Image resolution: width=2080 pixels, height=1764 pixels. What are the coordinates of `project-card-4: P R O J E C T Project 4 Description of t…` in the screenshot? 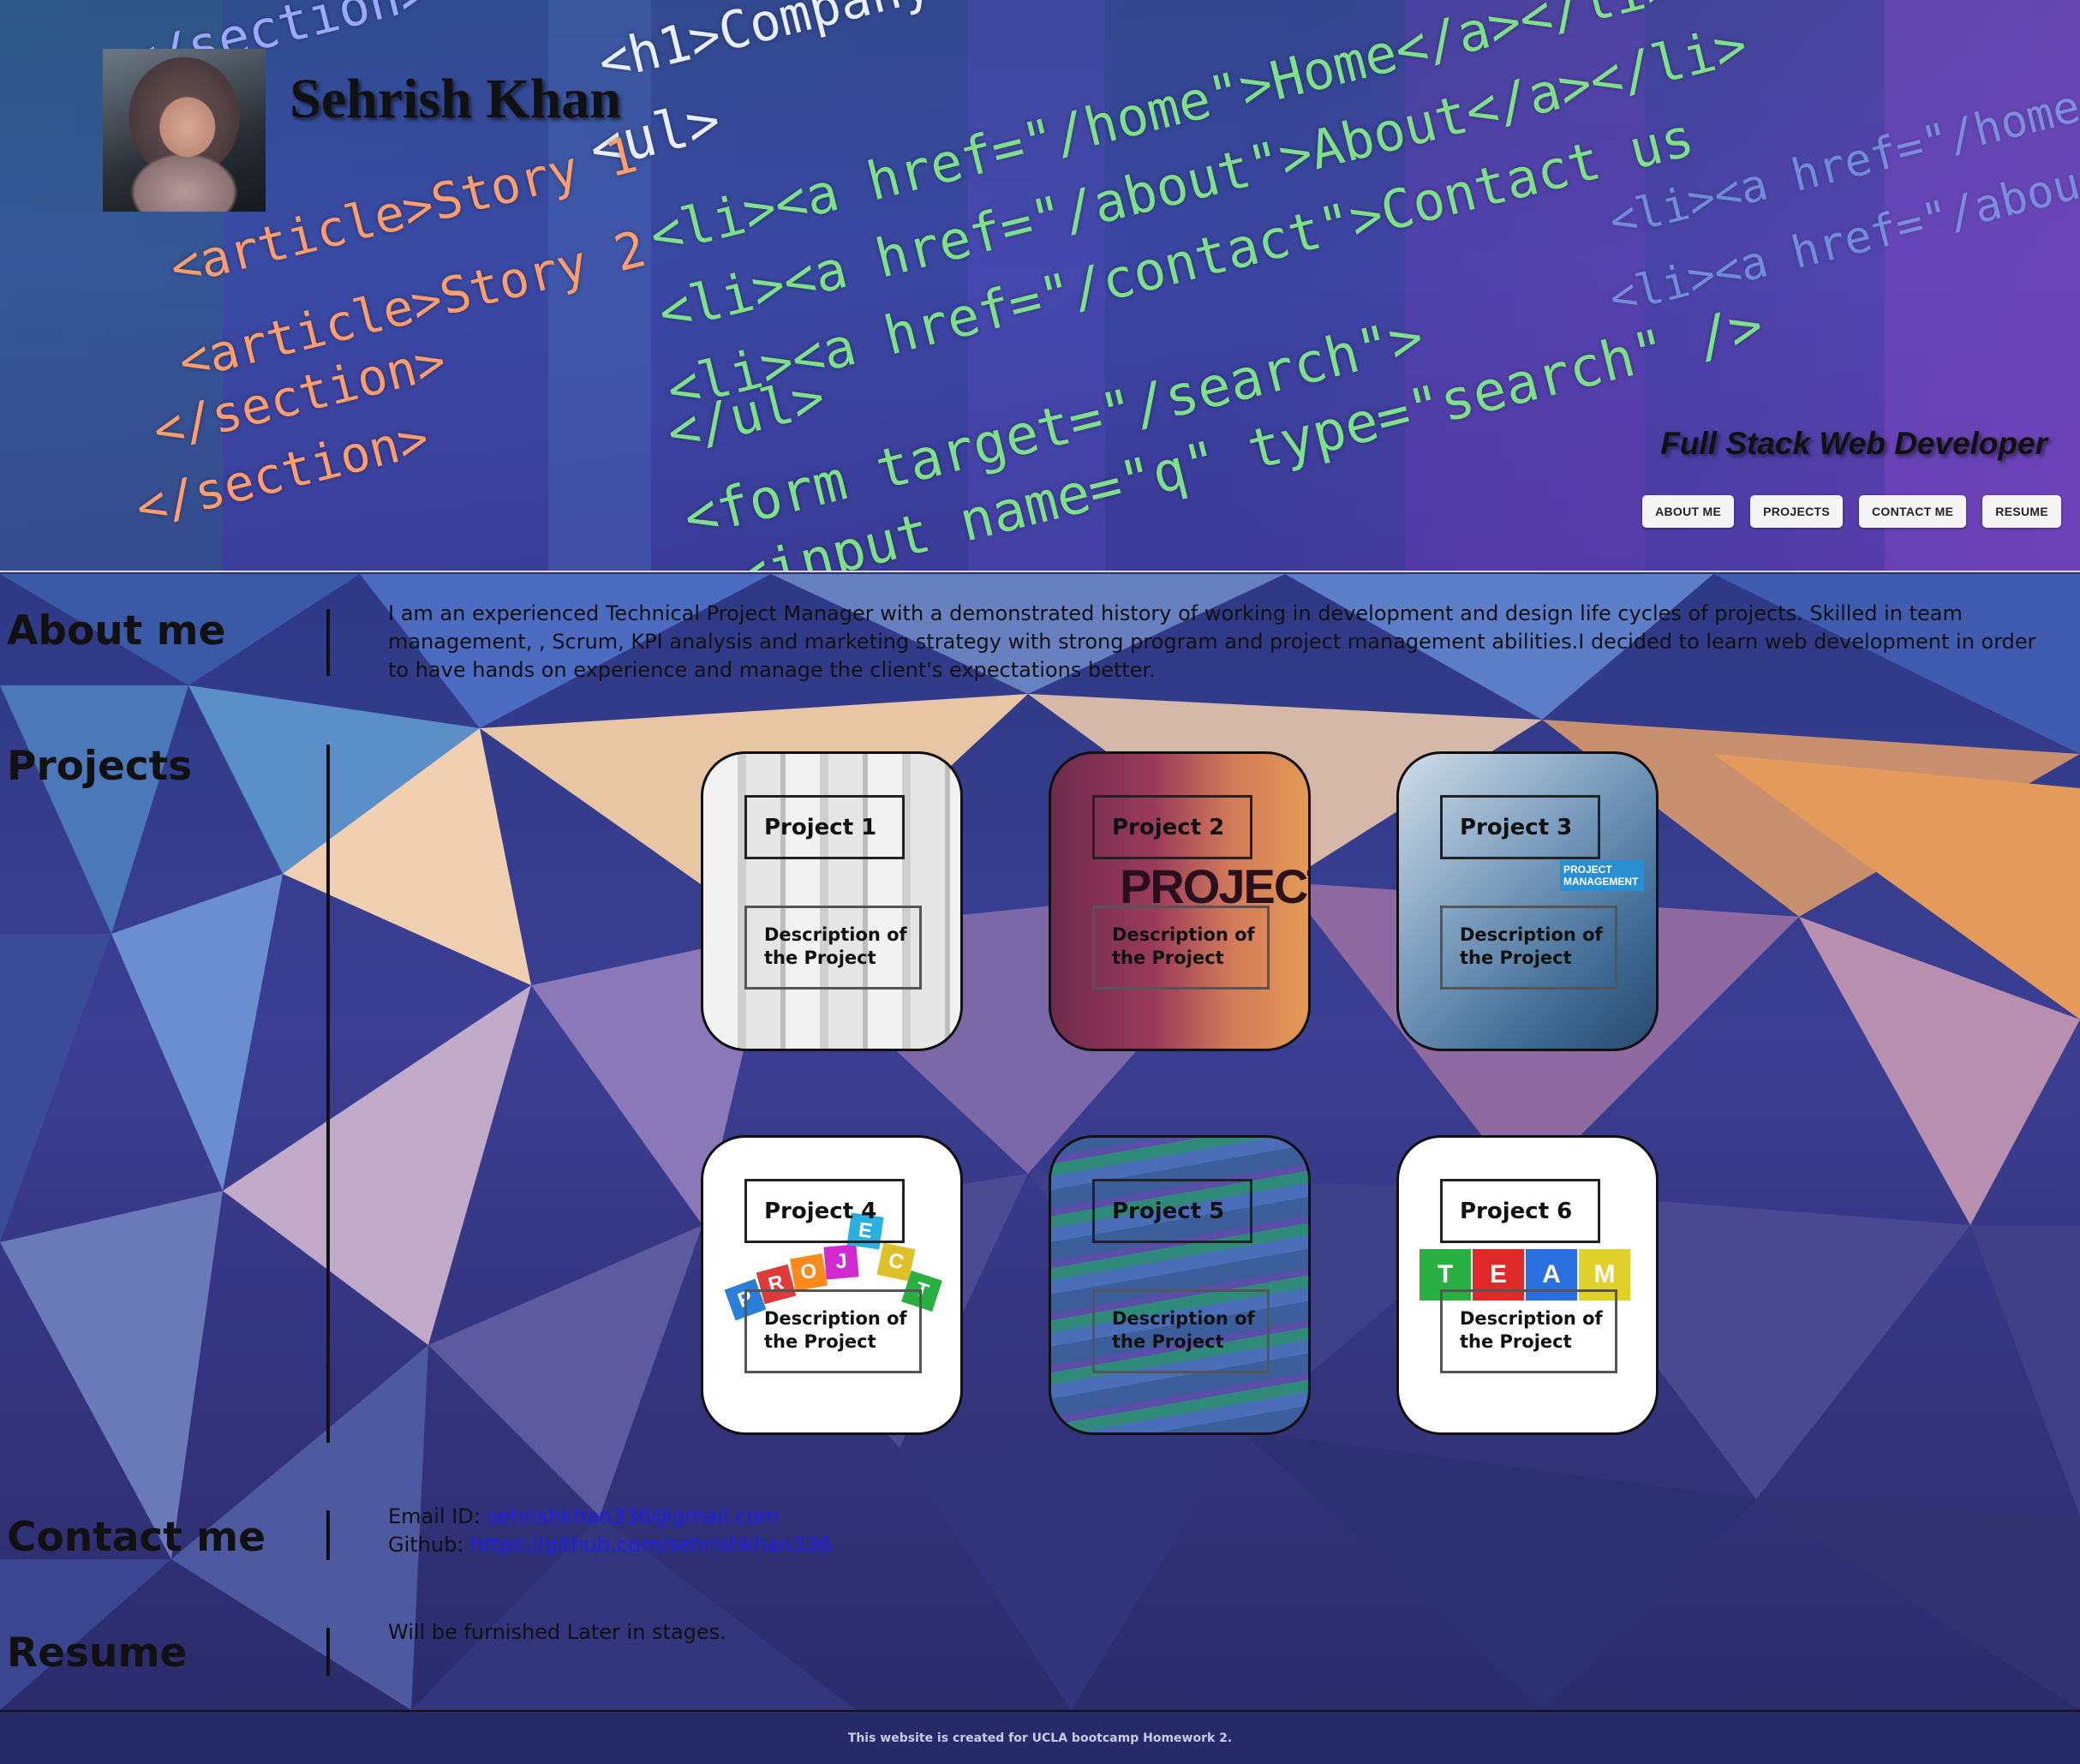 It's located at (832, 1285).